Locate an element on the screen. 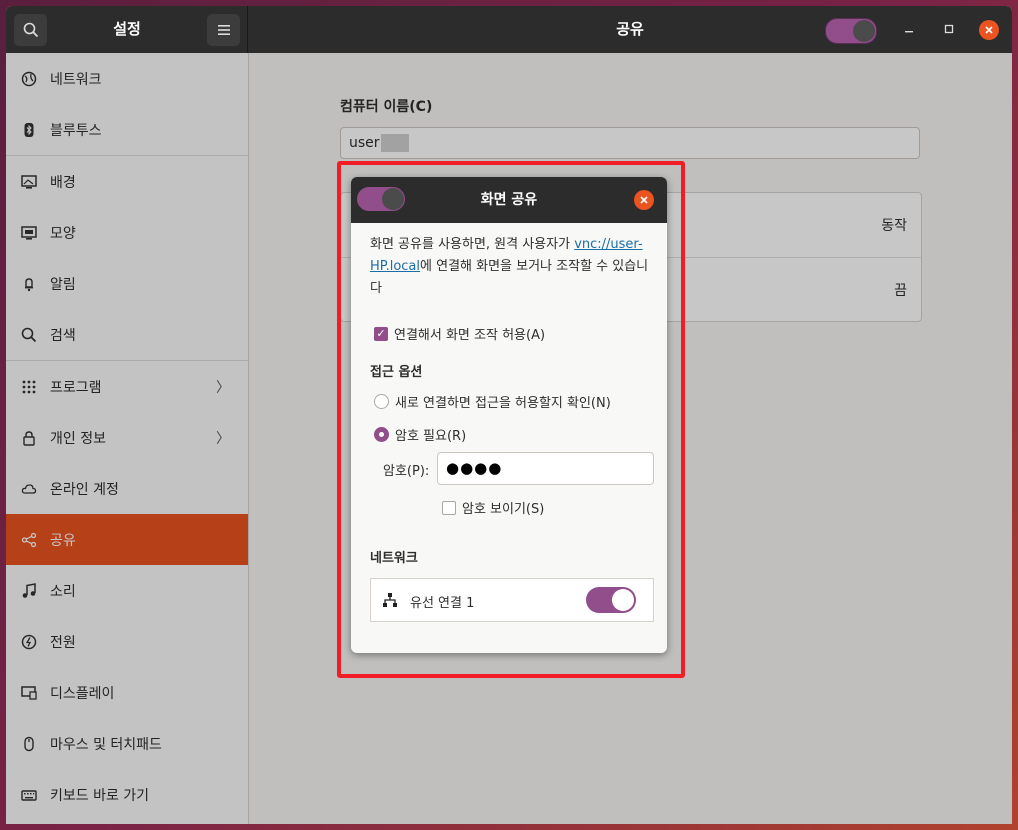 The image size is (1018, 830). show-password-label: 암호 보이기(S) is located at coordinates (503, 509).